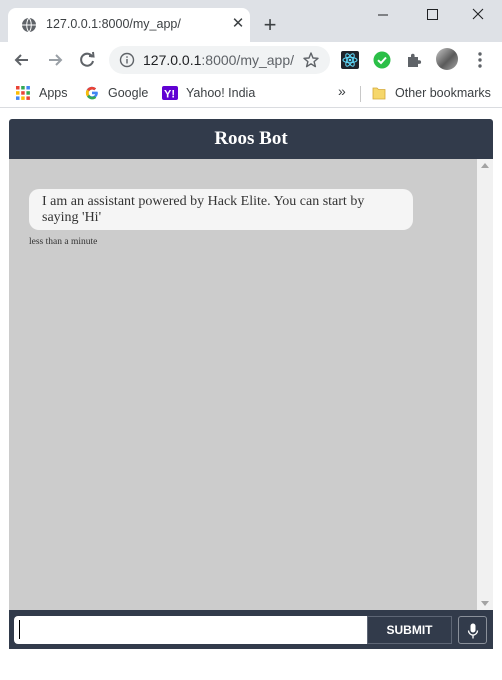 This screenshot has height=680, width=502. Describe the element at coordinates (383, 15) in the screenshot. I see `minimize-icon` at that location.